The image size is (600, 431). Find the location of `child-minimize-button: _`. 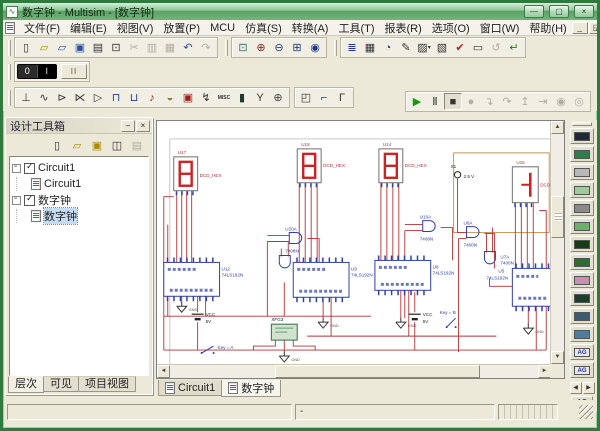

child-minimize-button: _ is located at coordinates (579, 27).